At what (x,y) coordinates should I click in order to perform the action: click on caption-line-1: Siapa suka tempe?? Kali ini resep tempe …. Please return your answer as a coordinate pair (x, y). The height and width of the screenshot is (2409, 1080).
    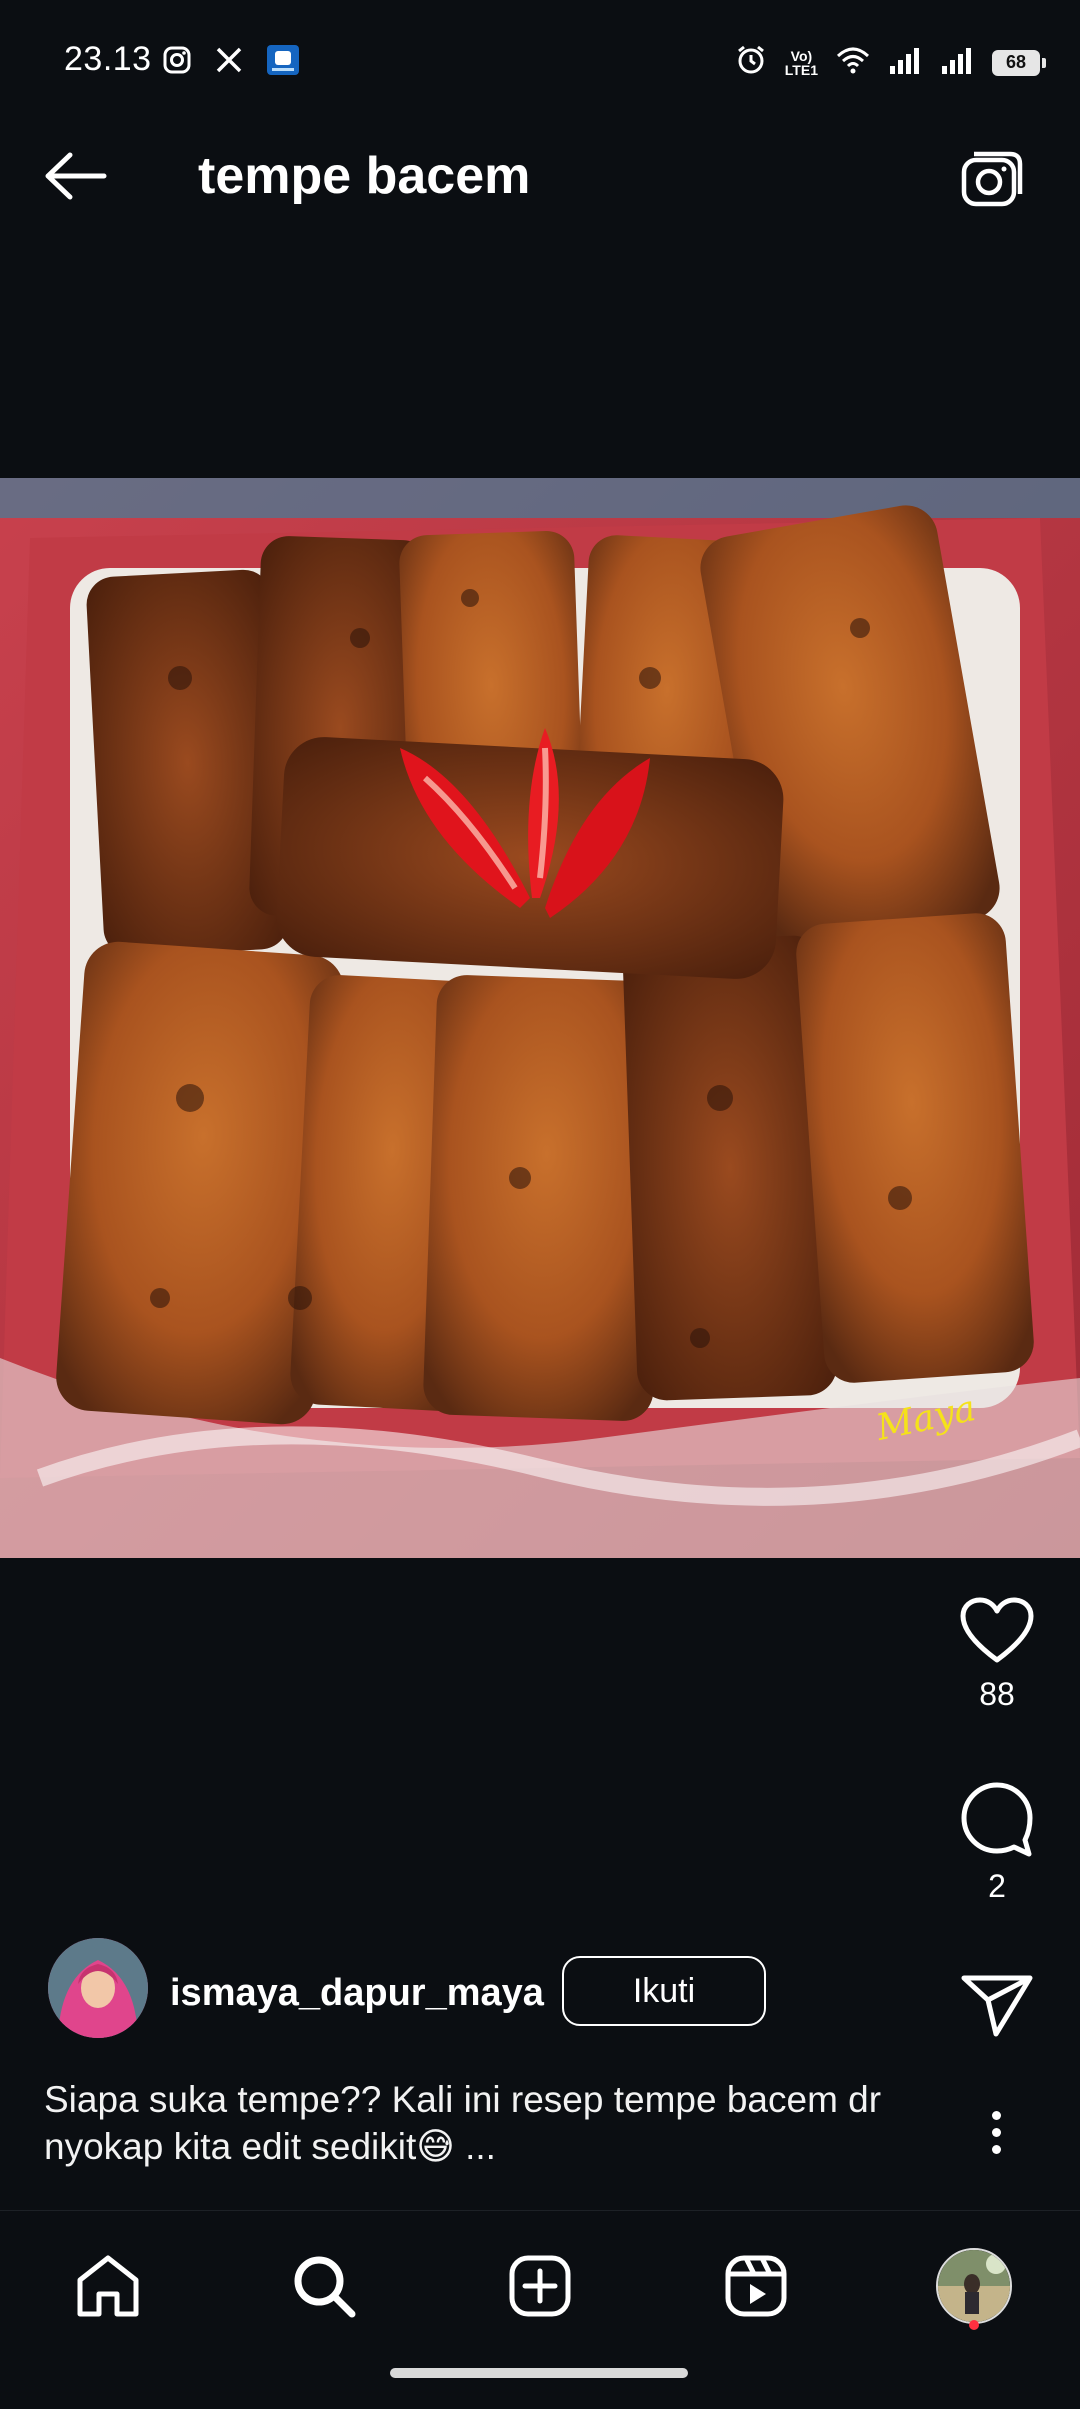
    Looking at the image, I should click on (463, 2099).